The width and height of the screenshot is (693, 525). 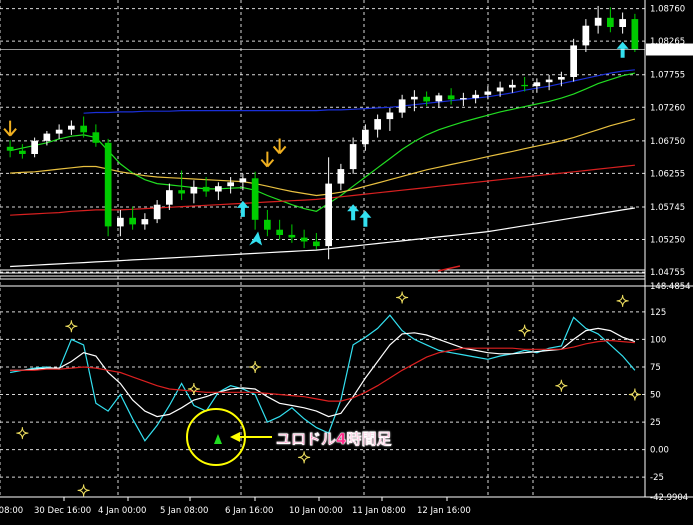 What do you see at coordinates (444, 511) in the screenshot?
I see `x-tick-label: 12 Jan 16:00` at bounding box center [444, 511].